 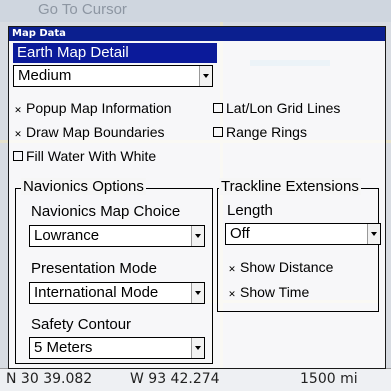 I want to click on presentation-mode-select: International Mode, so click(x=117, y=293).